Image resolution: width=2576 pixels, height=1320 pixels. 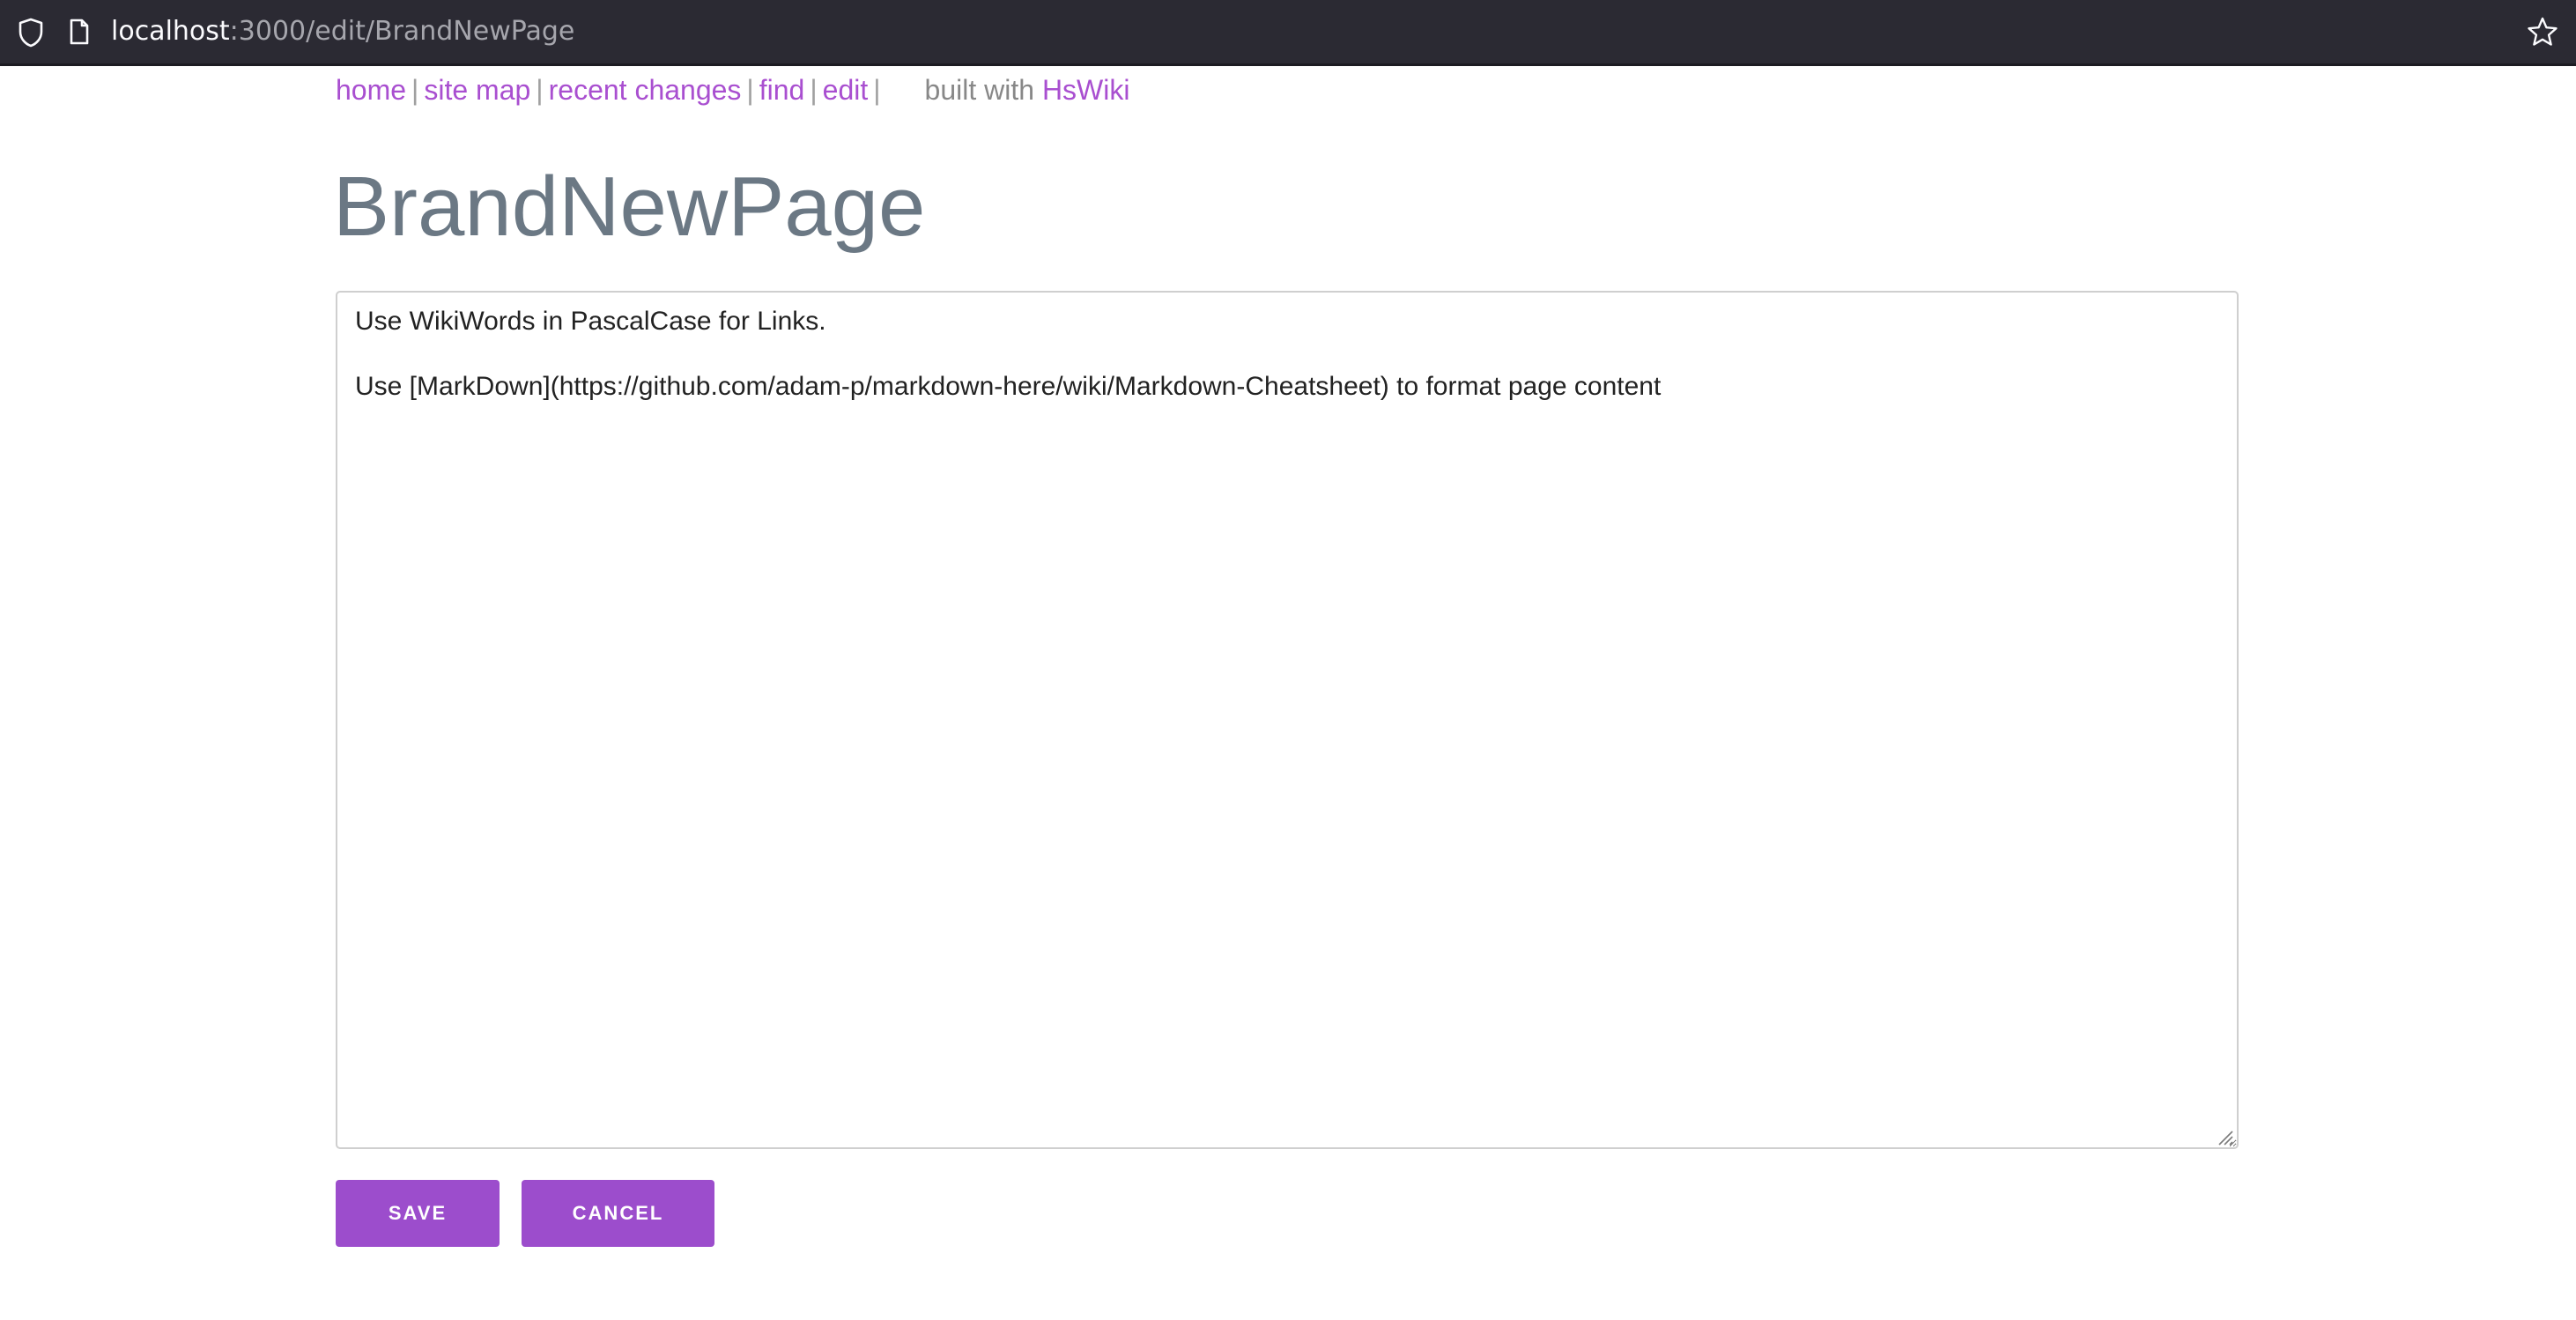 What do you see at coordinates (629, 206) in the screenshot?
I see `page-title: BrandNewPage` at bounding box center [629, 206].